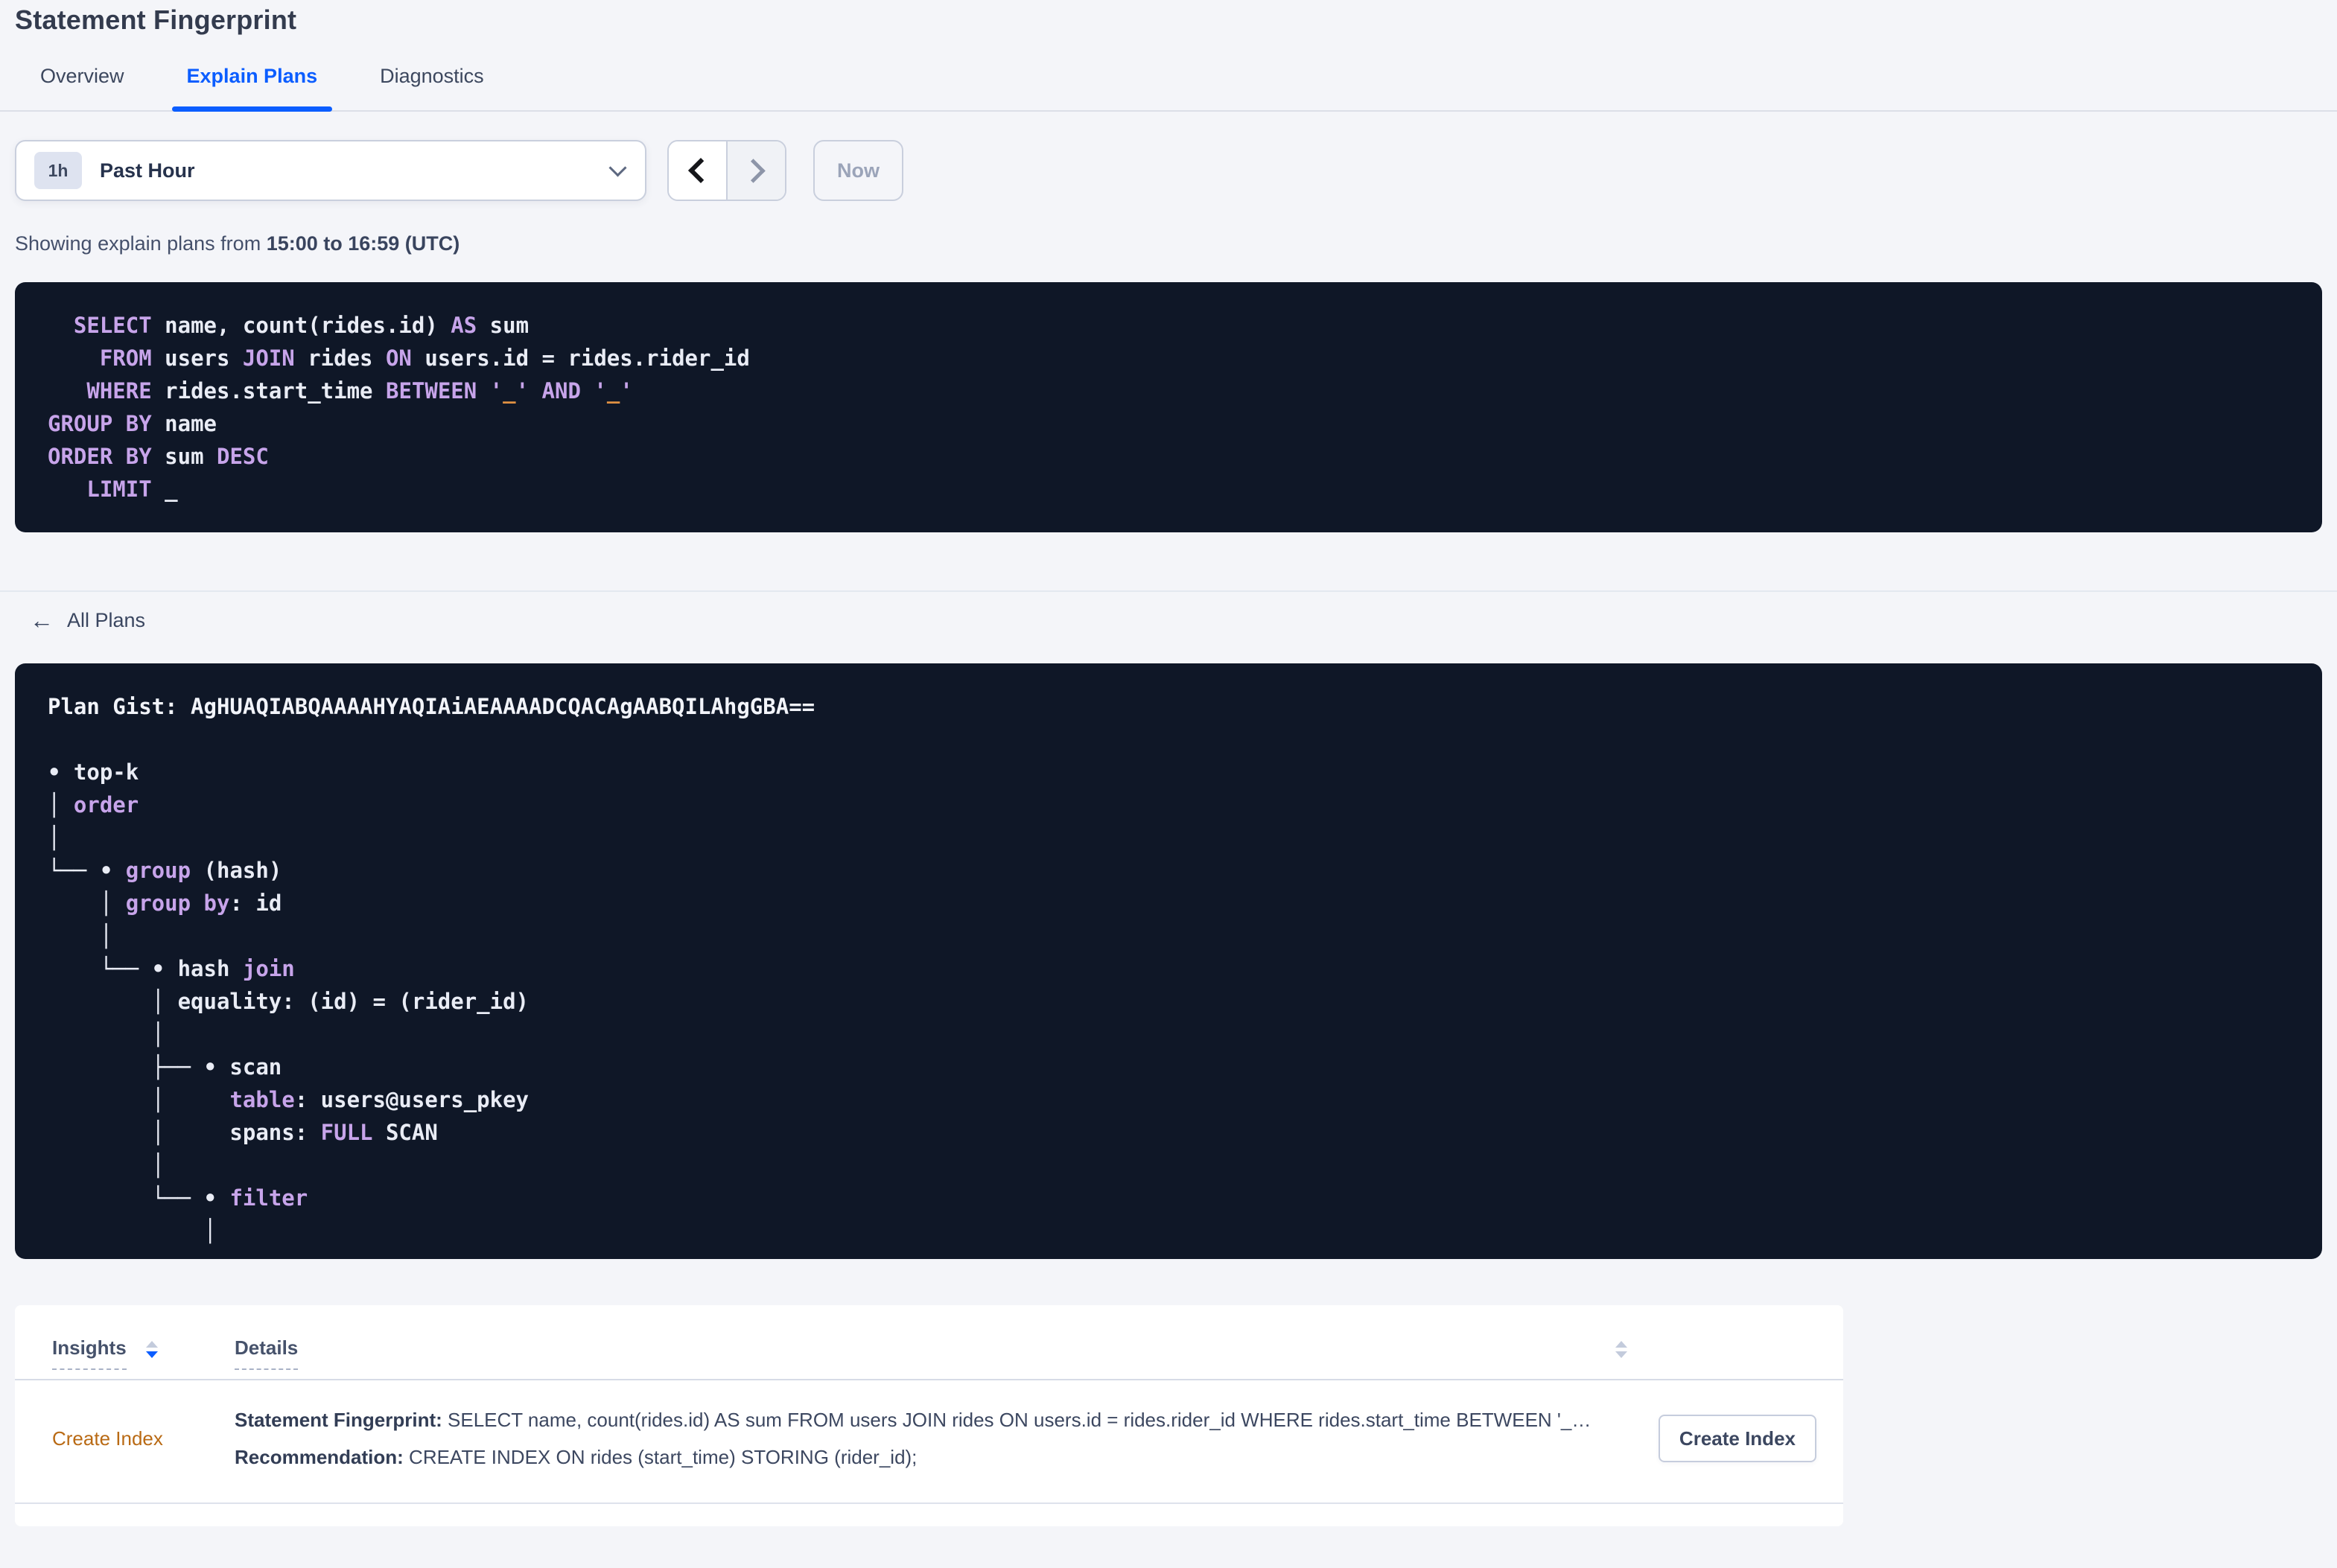 This screenshot has height=1568, width=2337. Describe the element at coordinates (1737, 1438) in the screenshot. I see `create-index-button: Create Index` at that location.